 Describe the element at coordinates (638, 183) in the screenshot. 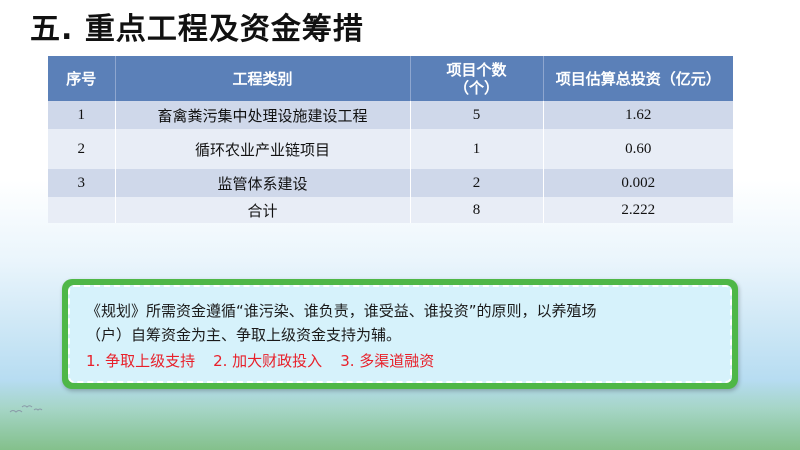

I see `row-investment: 0.002` at that location.